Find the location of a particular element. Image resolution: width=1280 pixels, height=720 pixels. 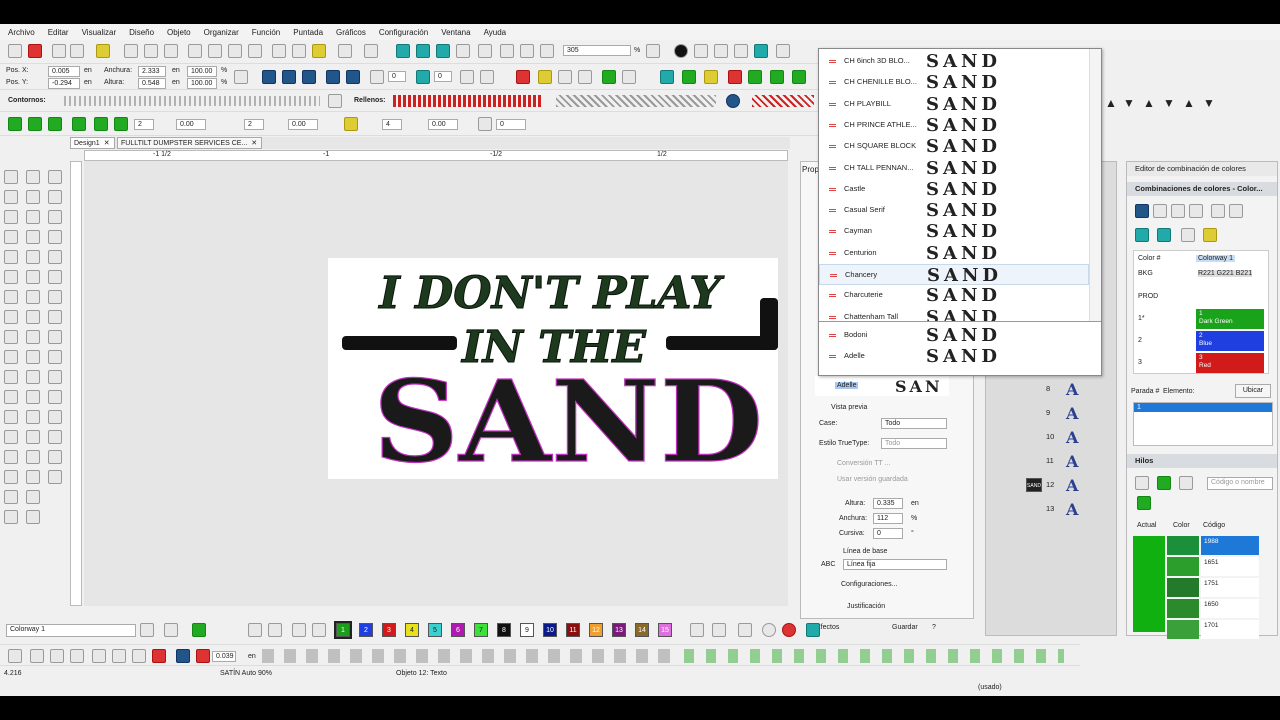

color-swatch: 13 is located at coordinates (619, 630).